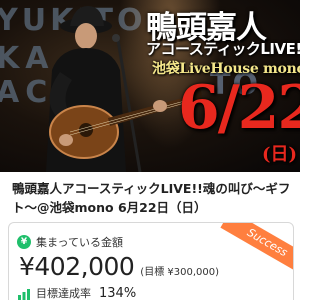  Describe the element at coordinates (63, 293) in the screenshot. I see `rate-label: 目標達成率` at that location.